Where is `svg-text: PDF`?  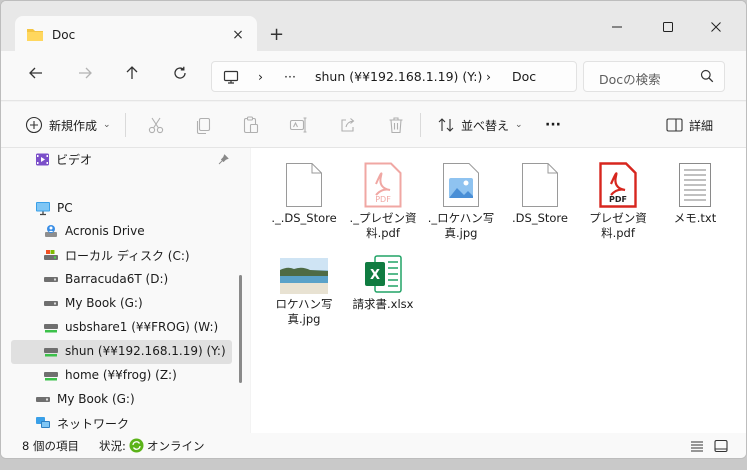 svg-text: PDF is located at coordinates (618, 199).